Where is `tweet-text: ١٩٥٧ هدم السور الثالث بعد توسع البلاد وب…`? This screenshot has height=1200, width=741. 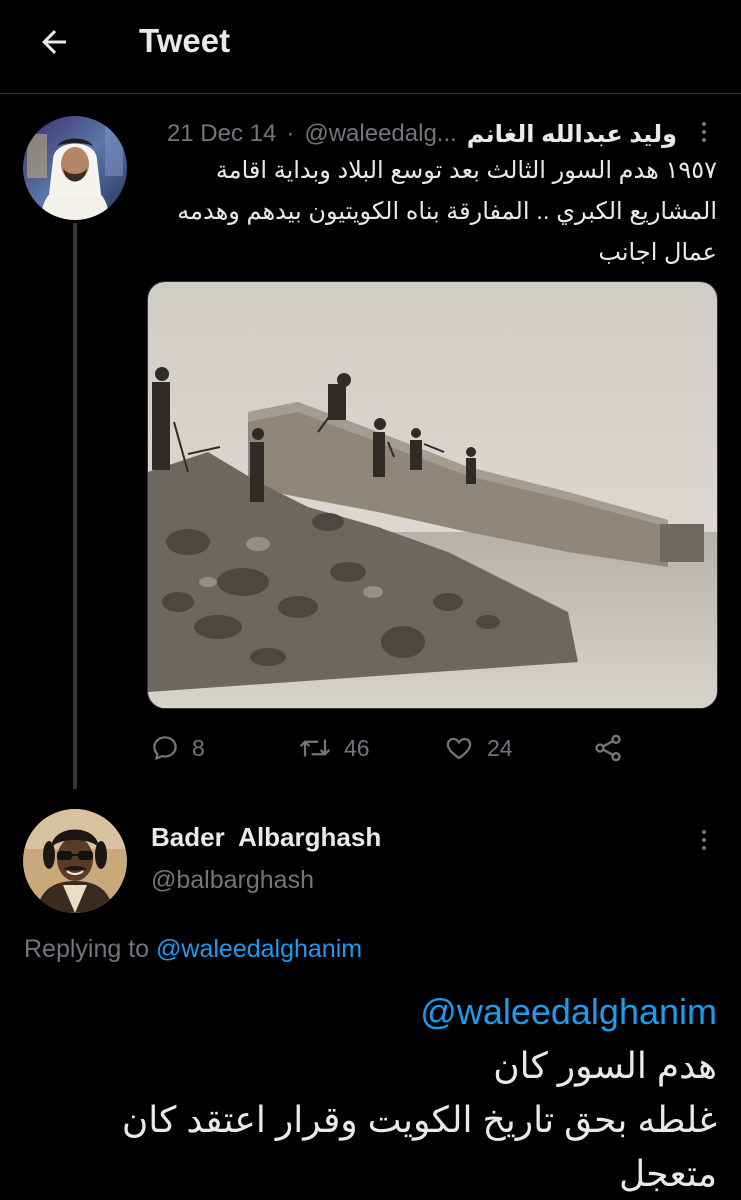 tweet-text: ١٩٥٧ هدم السور الثالث بعد توسع البلاد وب… is located at coordinates (427, 211).